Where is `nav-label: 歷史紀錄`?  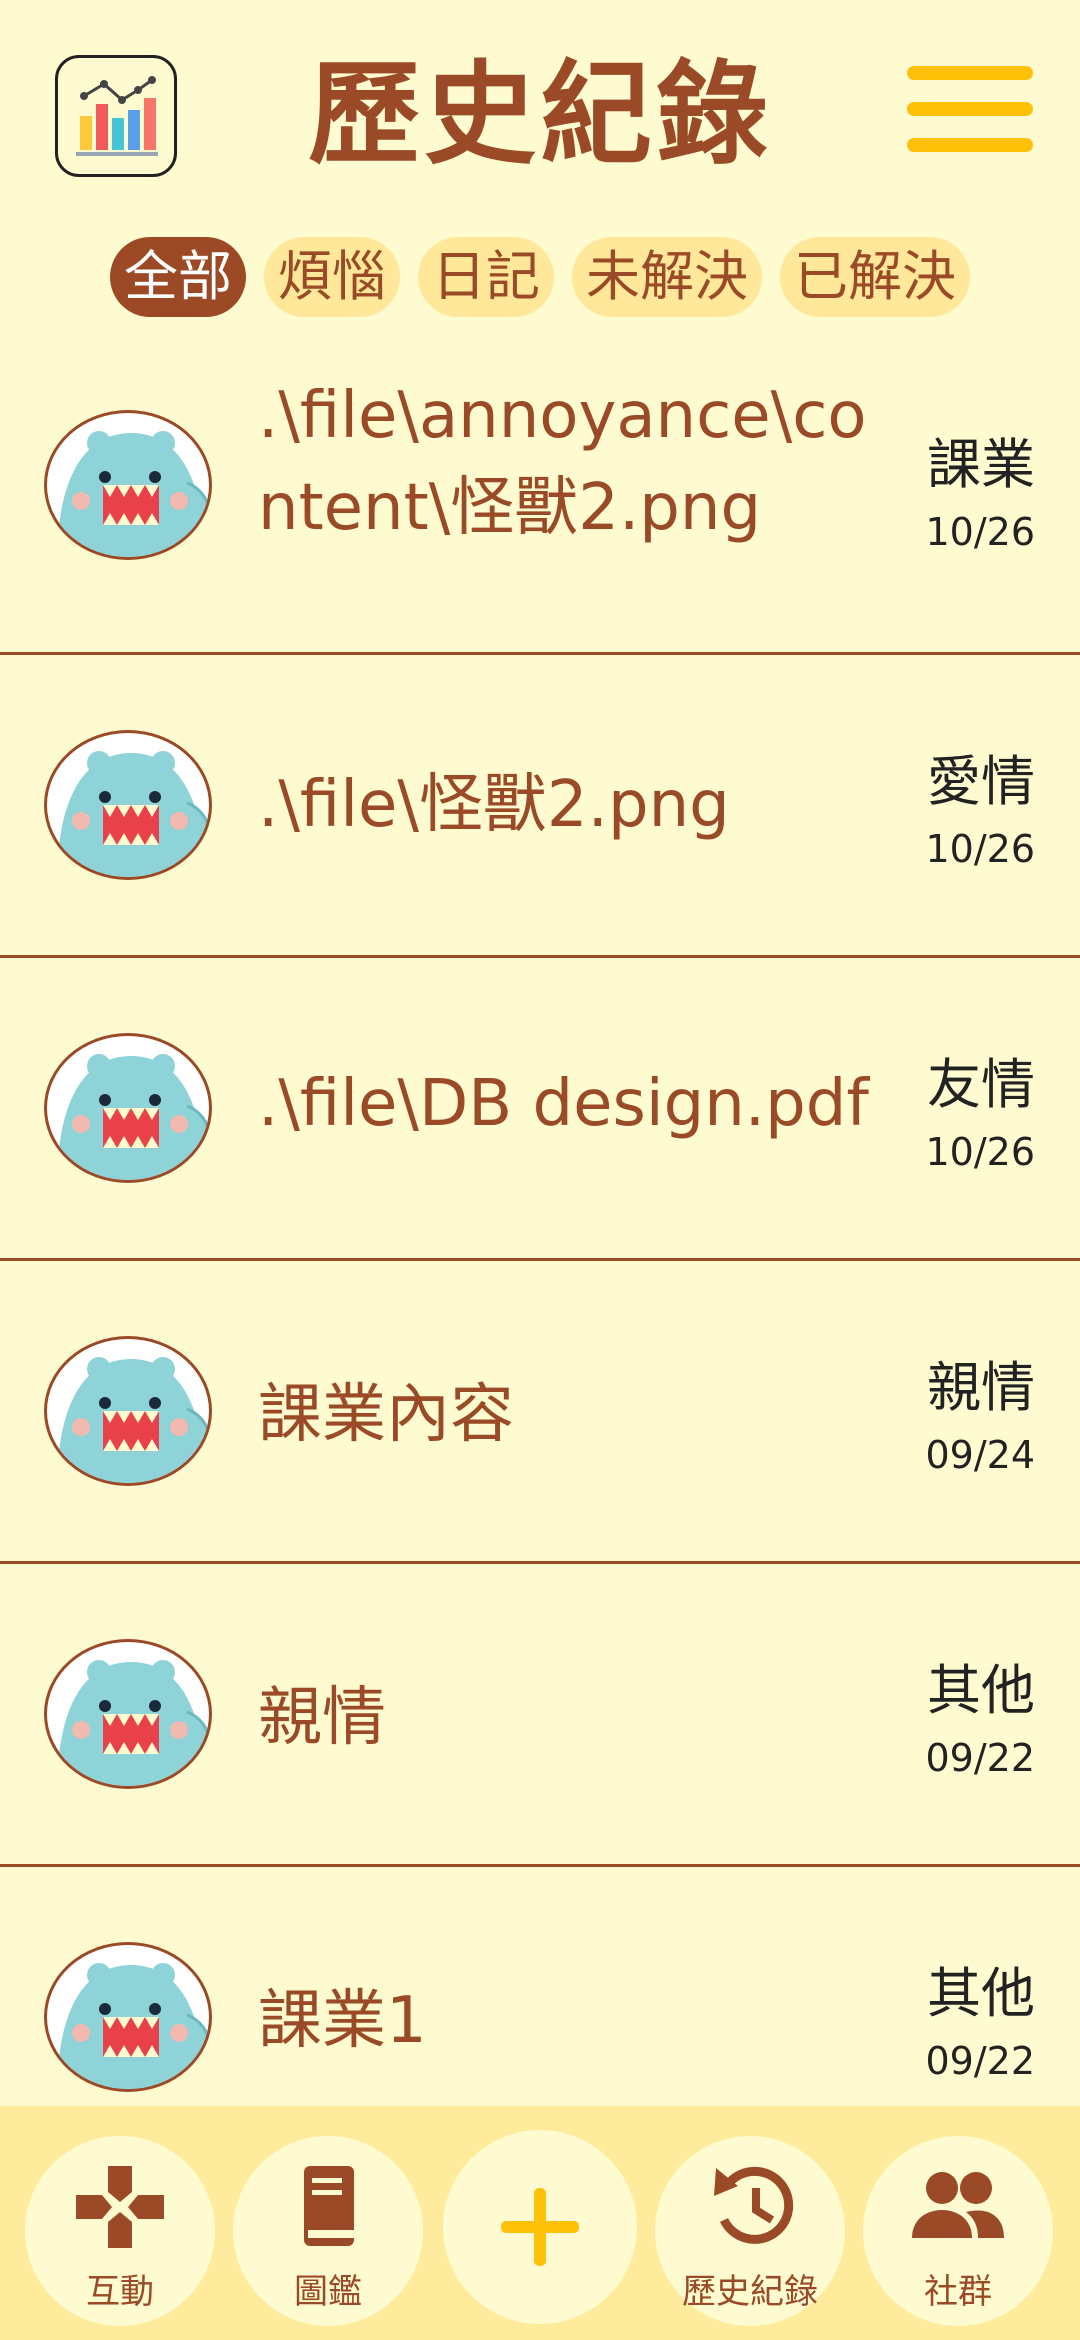
nav-label: 歷史紀錄 is located at coordinates (750, 2292).